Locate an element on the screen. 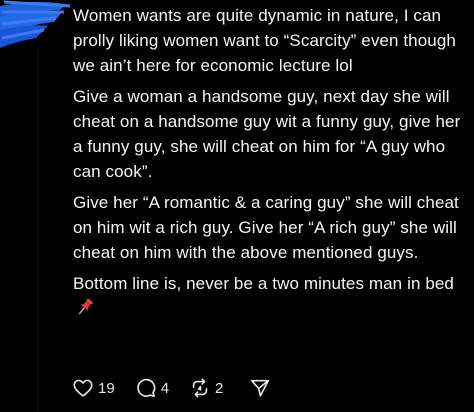 The width and height of the screenshot is (474, 412). send-icon is located at coordinates (260, 388).